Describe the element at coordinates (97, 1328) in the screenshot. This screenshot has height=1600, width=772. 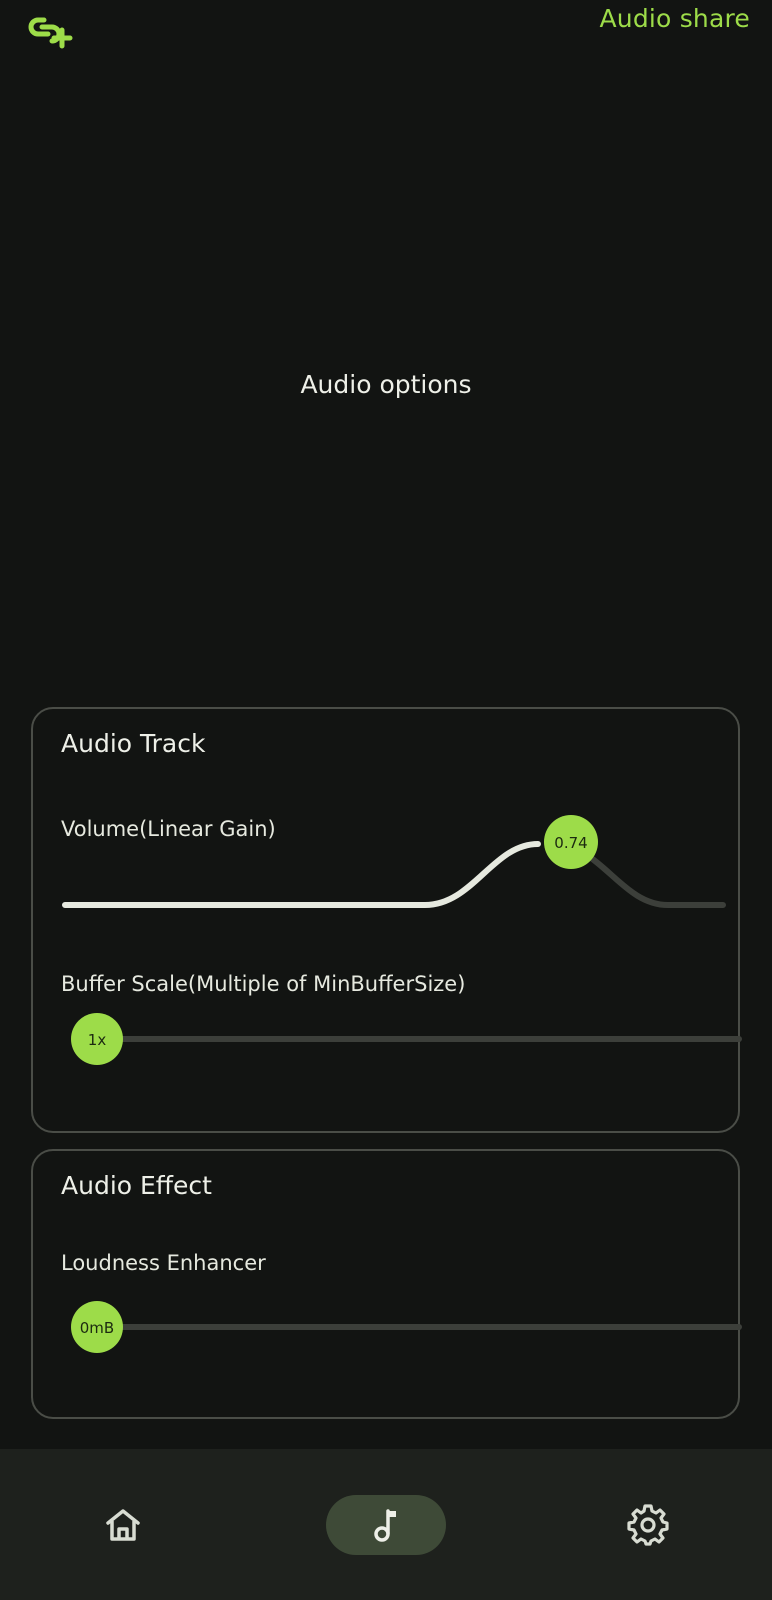
I see `loudness-value: 0mB` at that location.